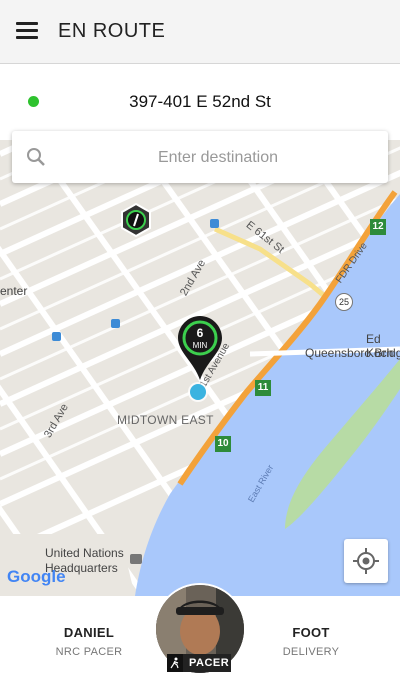 Image resolution: width=400 pixels, height=685 pixels. What do you see at coordinates (165, 420) in the screenshot?
I see `map-label-midtown: MIDTOWN EAST` at bounding box center [165, 420].